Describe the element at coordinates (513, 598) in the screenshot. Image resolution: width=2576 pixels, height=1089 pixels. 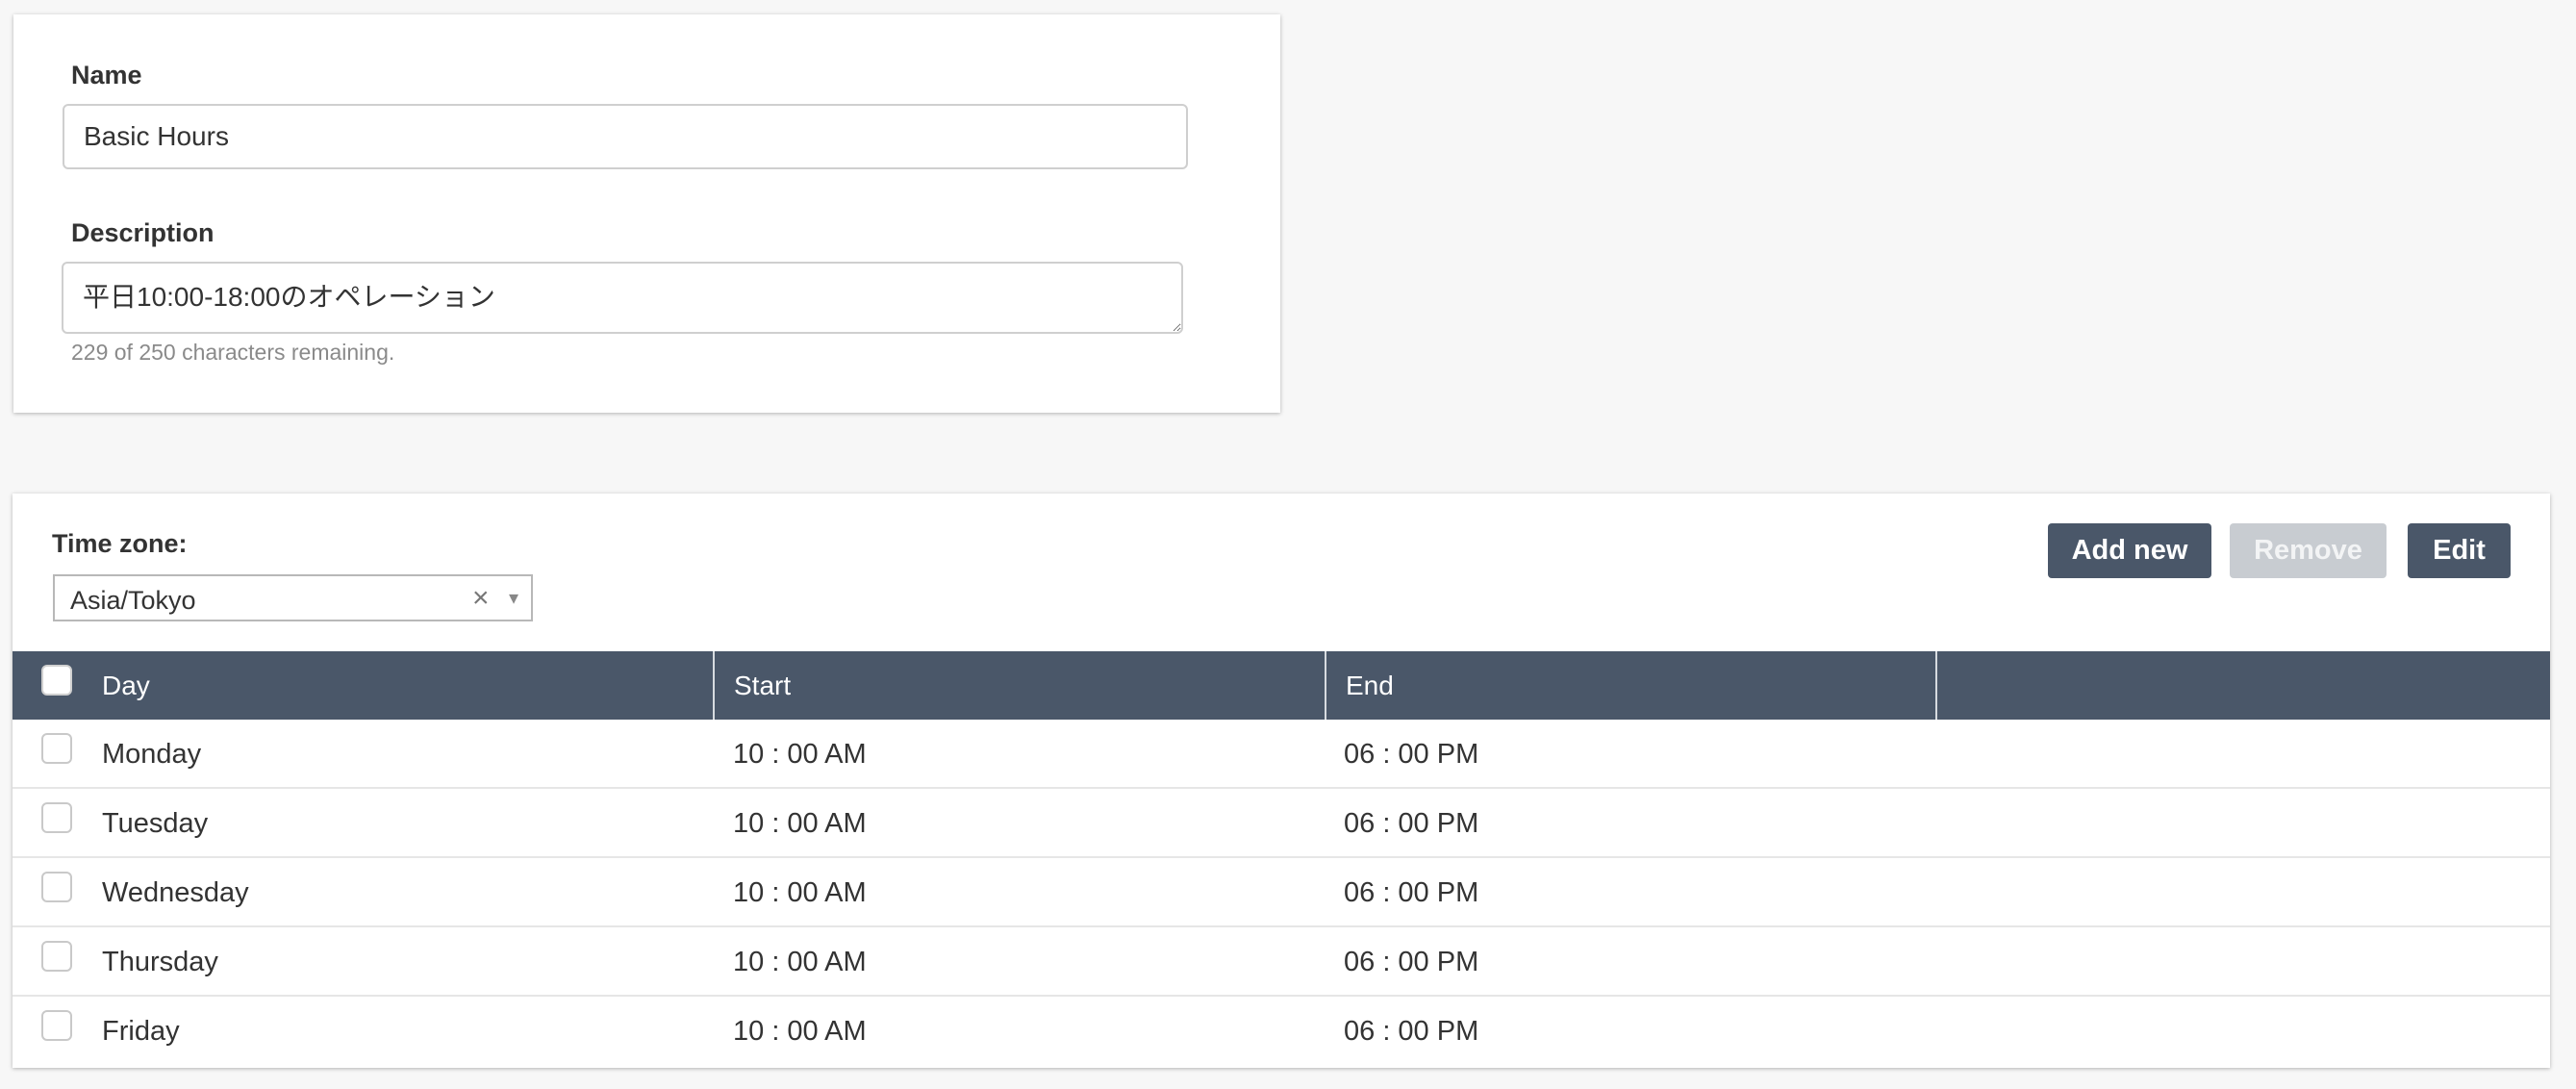
I see `chevron-down-icon: ▾` at that location.